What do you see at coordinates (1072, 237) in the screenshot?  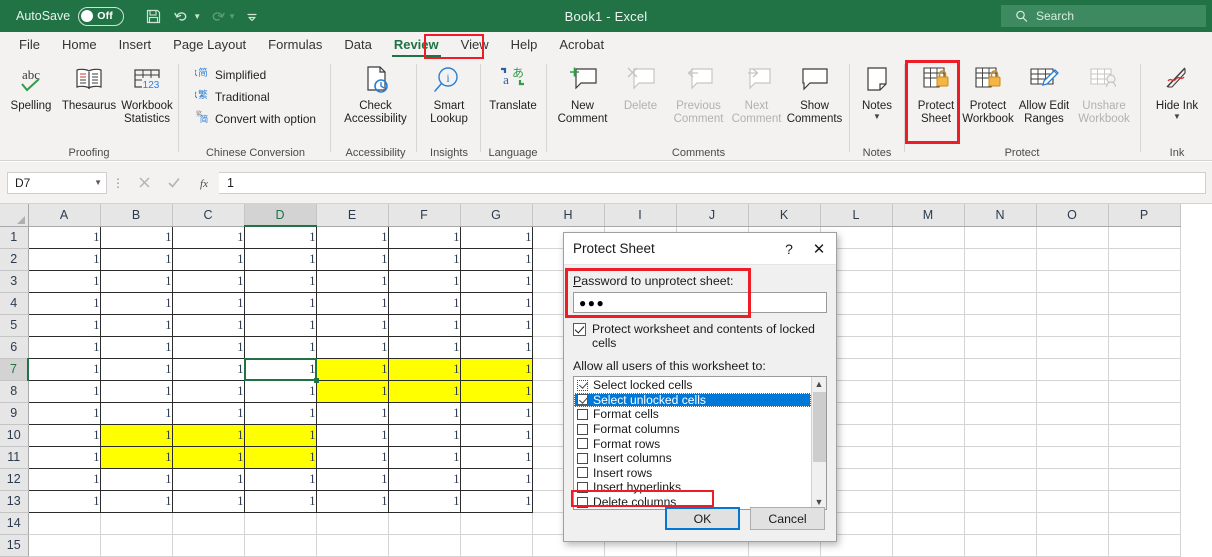 I see `cell-o1` at bounding box center [1072, 237].